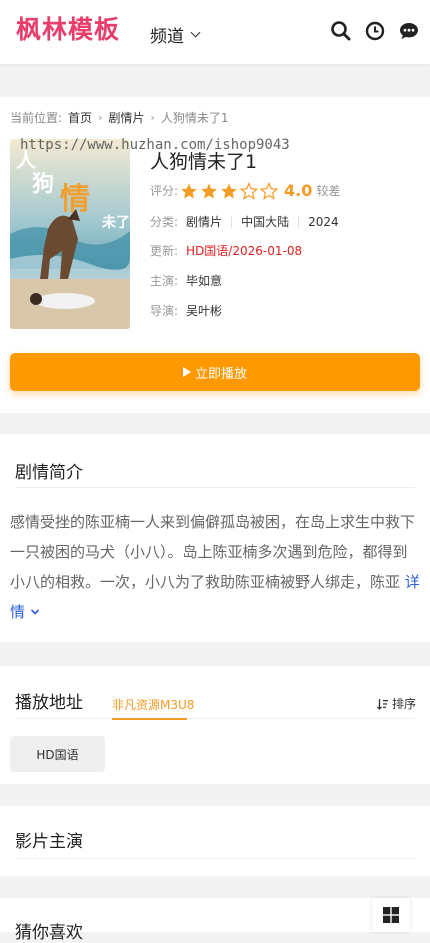 Image resolution: width=430 pixels, height=943 pixels. Describe the element at coordinates (126, 117) in the screenshot. I see `breadcrumb-category: 剧情片` at that location.